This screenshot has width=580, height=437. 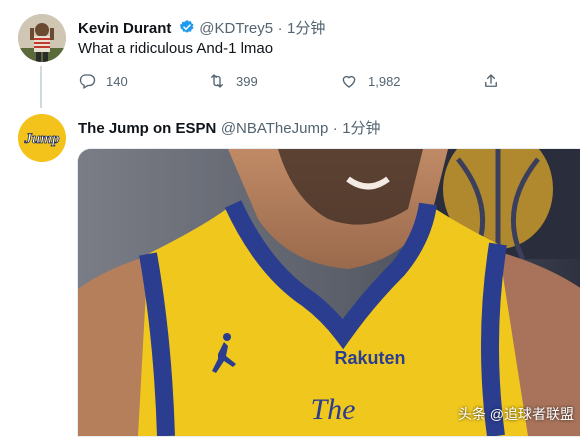 I want to click on avatar-logo-text: Jump, so click(x=41, y=139).